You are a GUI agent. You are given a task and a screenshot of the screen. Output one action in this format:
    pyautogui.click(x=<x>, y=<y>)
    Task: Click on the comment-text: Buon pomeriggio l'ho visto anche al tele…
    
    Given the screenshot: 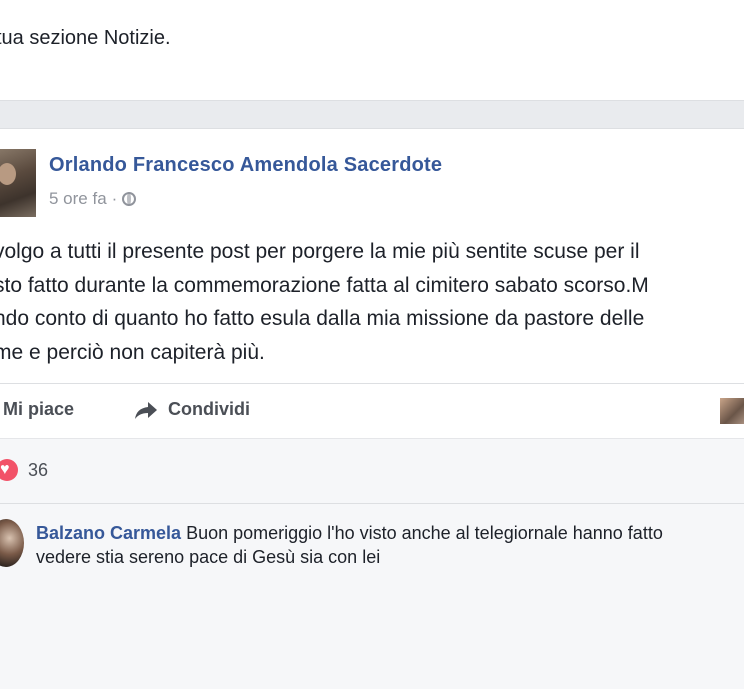 What is the action you would take?
    pyautogui.click(x=422, y=533)
    